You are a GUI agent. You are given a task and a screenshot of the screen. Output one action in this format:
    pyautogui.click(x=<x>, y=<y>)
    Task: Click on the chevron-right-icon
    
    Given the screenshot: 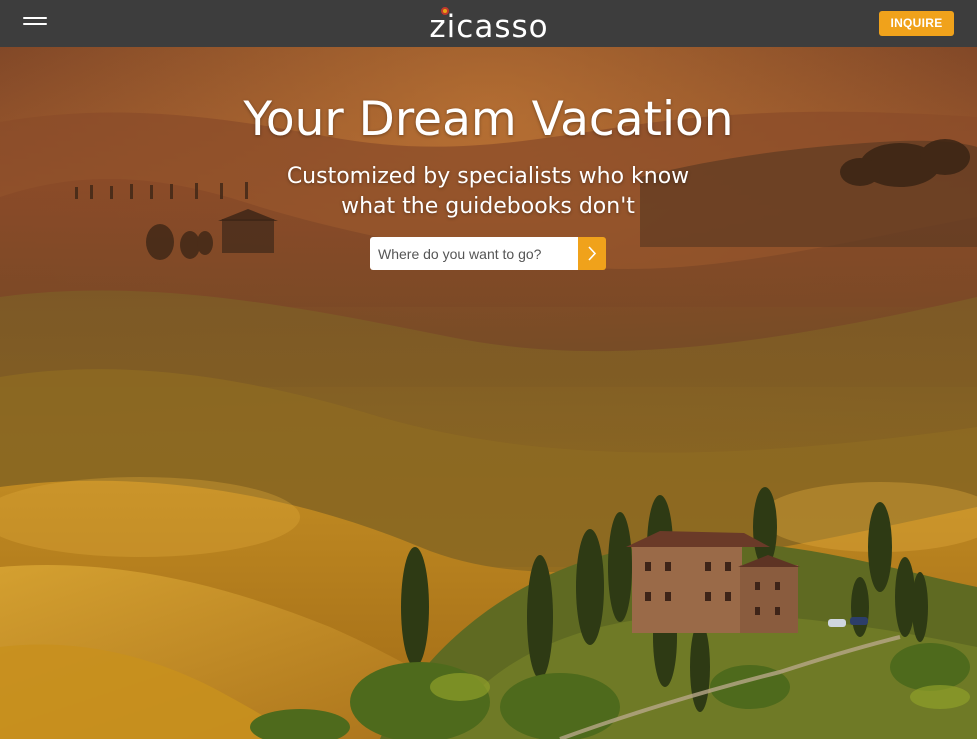 What is the action you would take?
    pyautogui.click(x=592, y=253)
    